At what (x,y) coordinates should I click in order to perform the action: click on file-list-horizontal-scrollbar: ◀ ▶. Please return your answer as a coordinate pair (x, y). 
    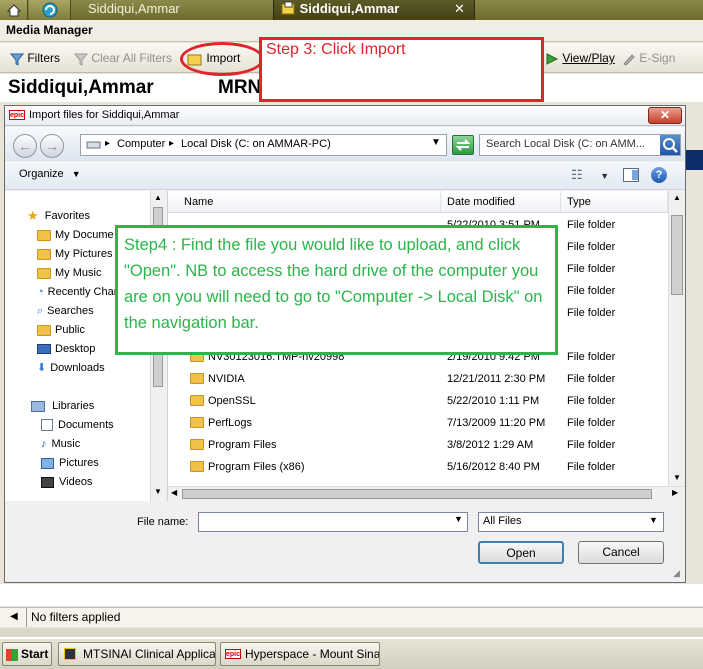
    Looking at the image, I should click on (426, 493).